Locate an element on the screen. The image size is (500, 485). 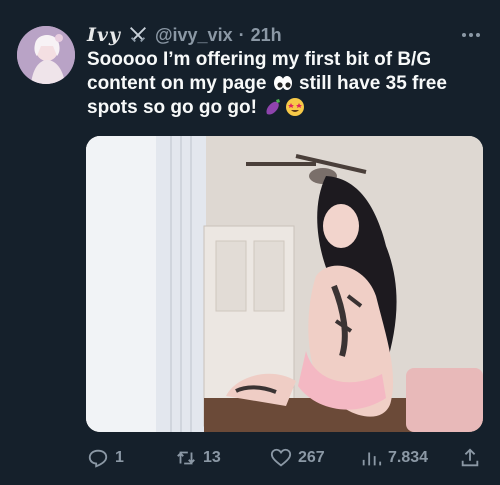
retweet-count: 13 is located at coordinates (212, 457).